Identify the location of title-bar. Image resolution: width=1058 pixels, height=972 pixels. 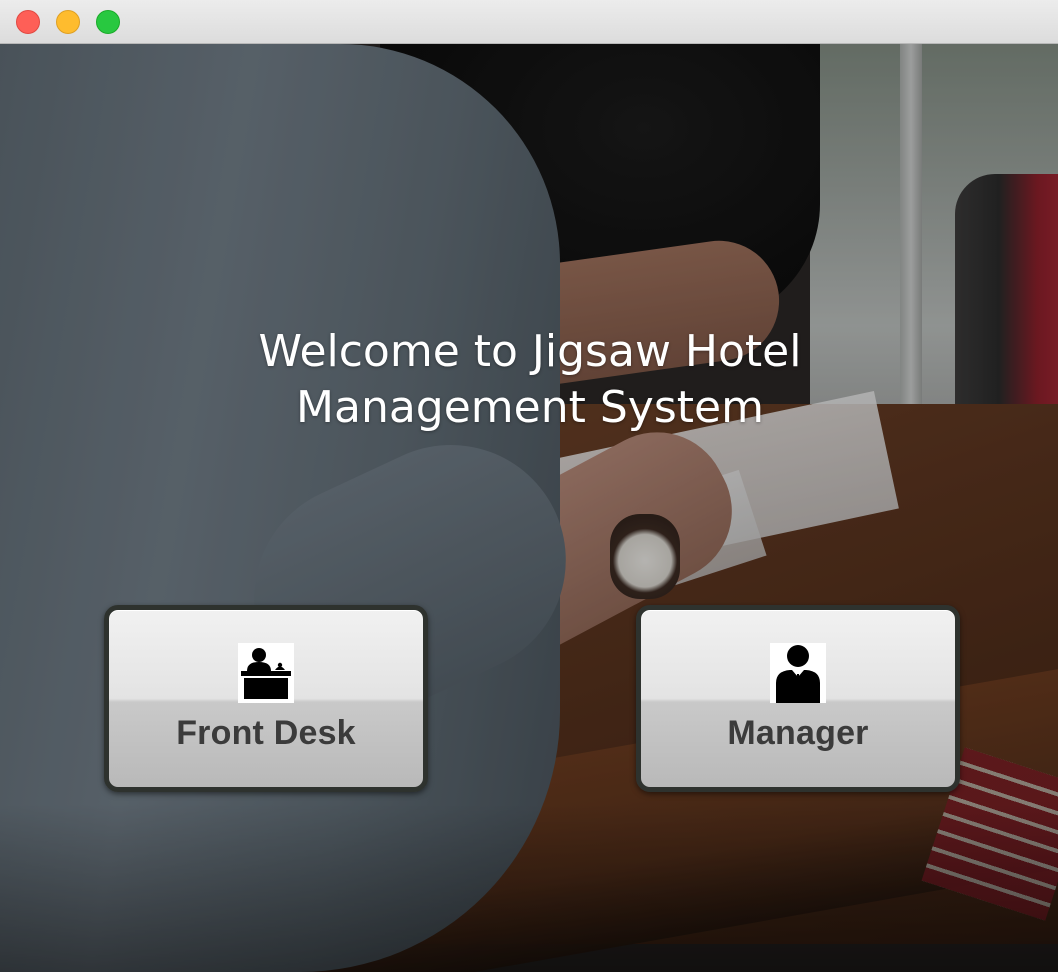
(529, 22).